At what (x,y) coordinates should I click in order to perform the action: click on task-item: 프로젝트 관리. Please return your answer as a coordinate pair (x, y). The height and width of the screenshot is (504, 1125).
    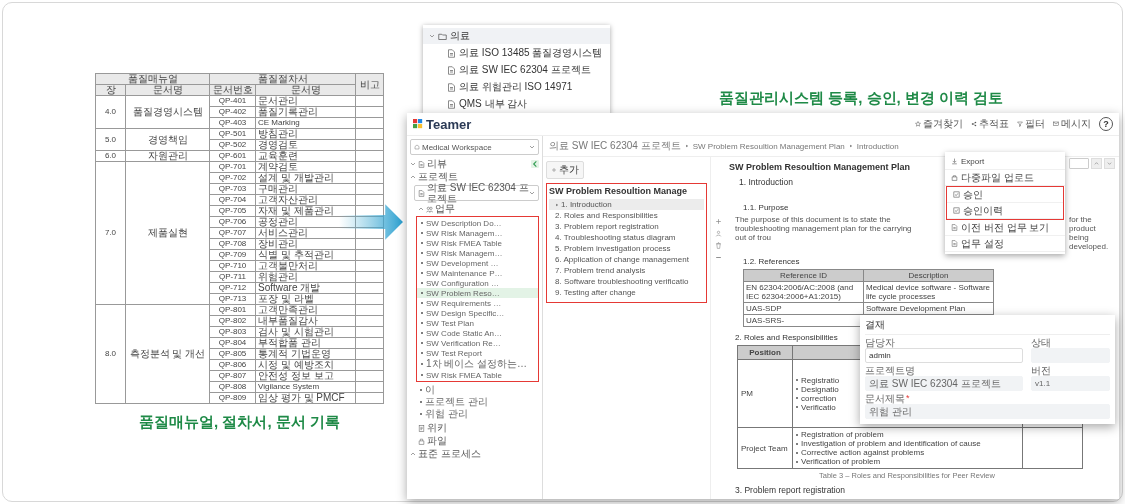
    Looking at the image, I should click on (477, 402).